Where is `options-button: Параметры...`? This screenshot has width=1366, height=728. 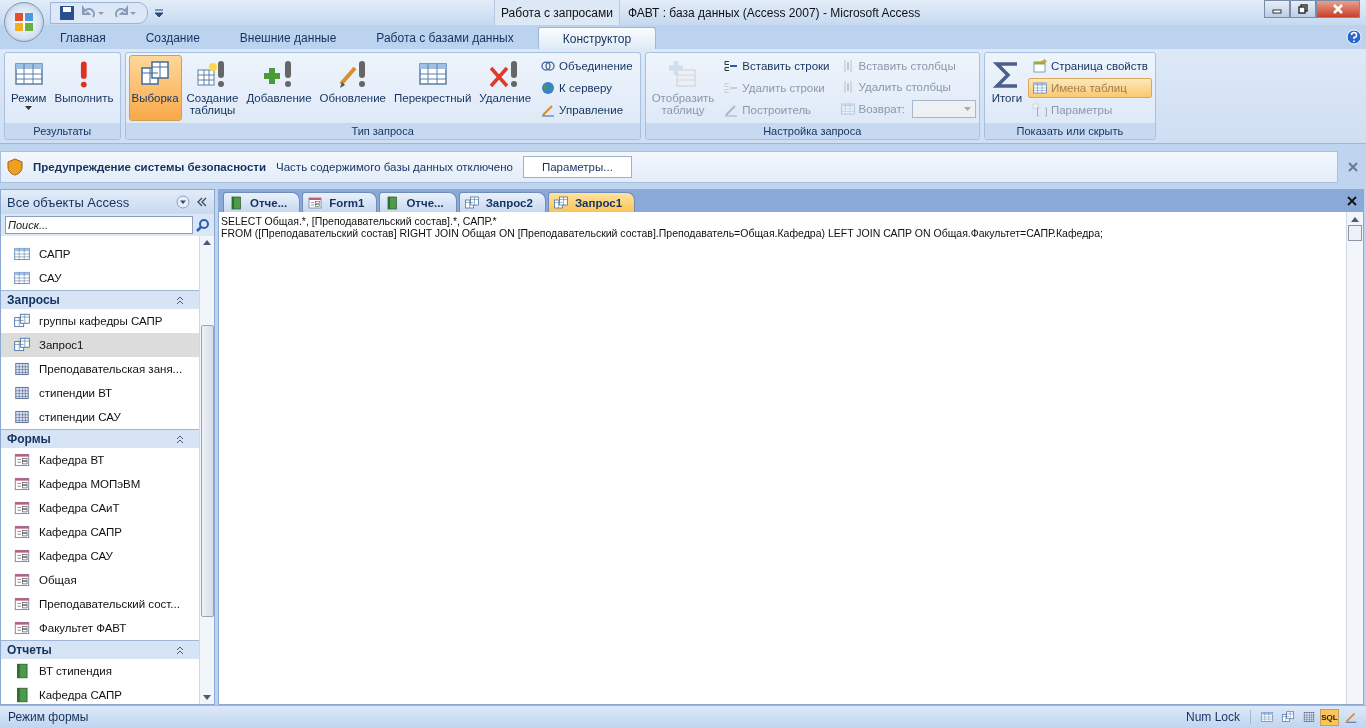
options-button: Параметры... is located at coordinates (577, 167).